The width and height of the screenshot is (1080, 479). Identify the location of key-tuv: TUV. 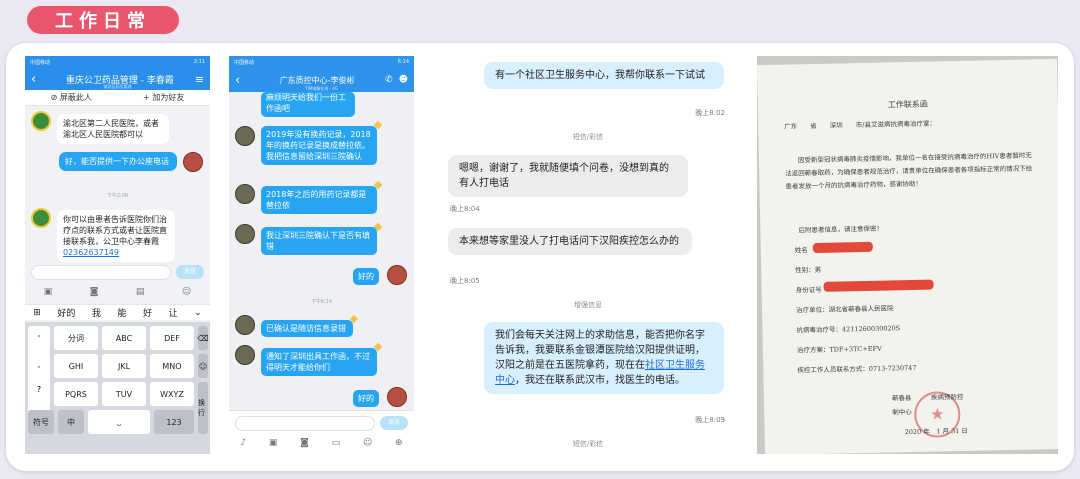
(124, 394).